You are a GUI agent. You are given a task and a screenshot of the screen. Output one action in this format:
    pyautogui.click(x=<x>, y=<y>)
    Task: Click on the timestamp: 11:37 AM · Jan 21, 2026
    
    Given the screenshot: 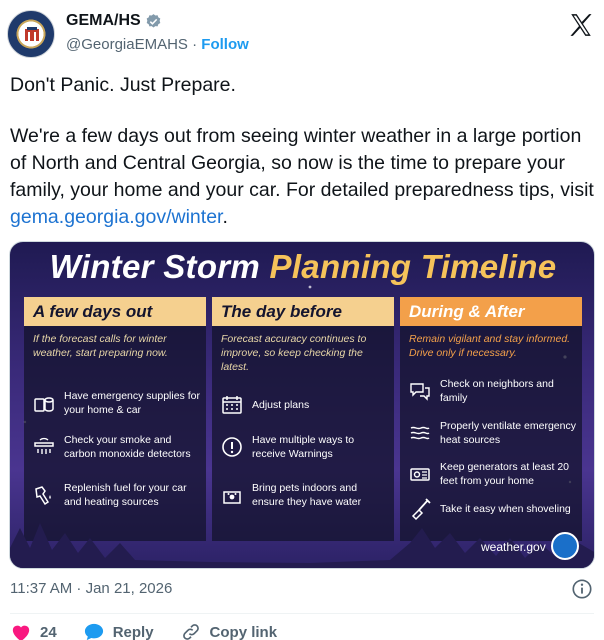 What is the action you would take?
    pyautogui.click(x=91, y=588)
    